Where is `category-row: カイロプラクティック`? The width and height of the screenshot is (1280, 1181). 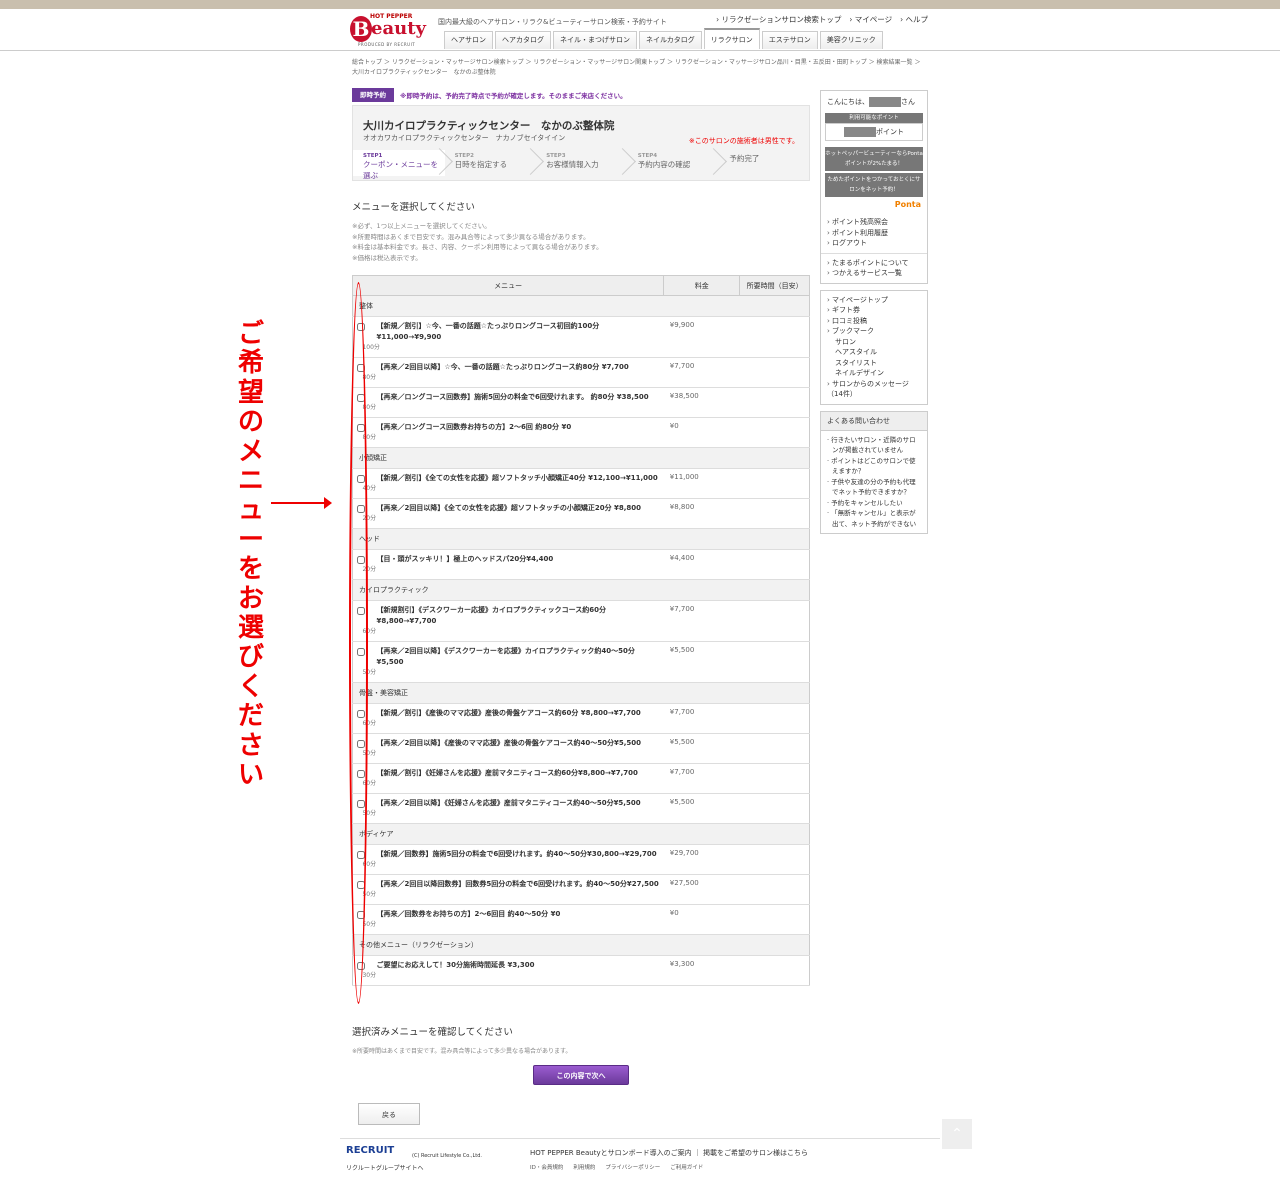
category-row: カイロプラクティック is located at coordinates (581, 590).